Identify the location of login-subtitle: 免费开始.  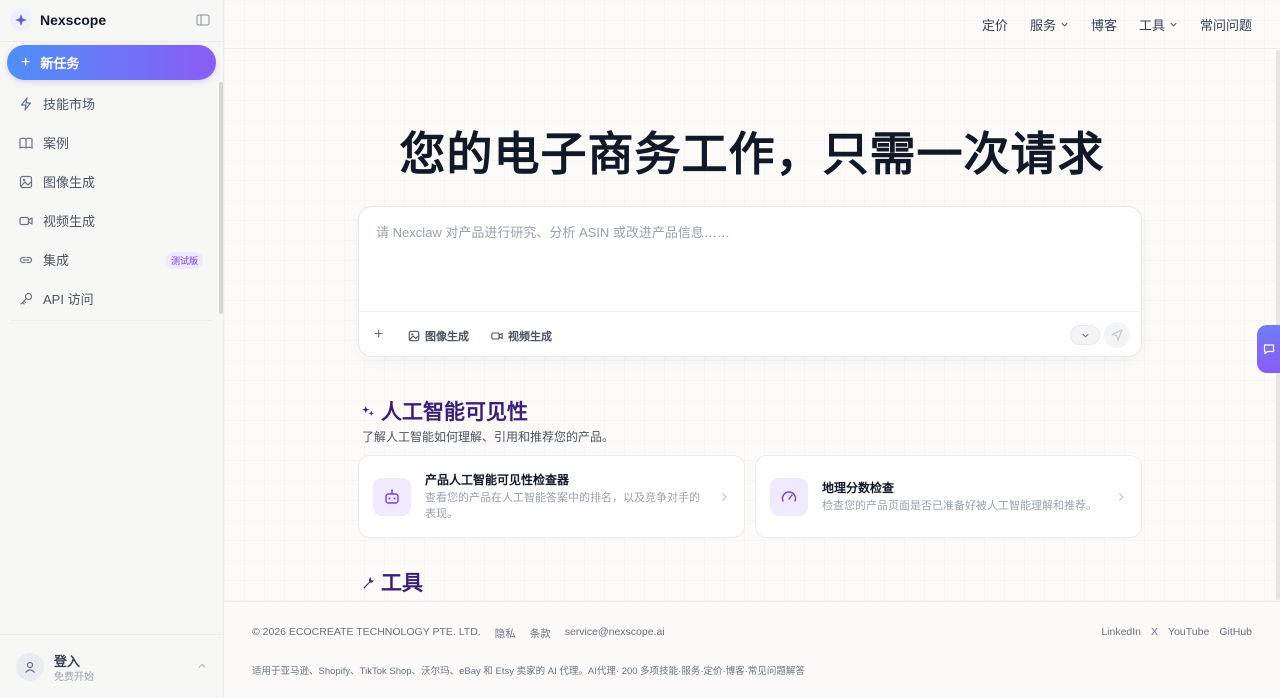
(74, 677).